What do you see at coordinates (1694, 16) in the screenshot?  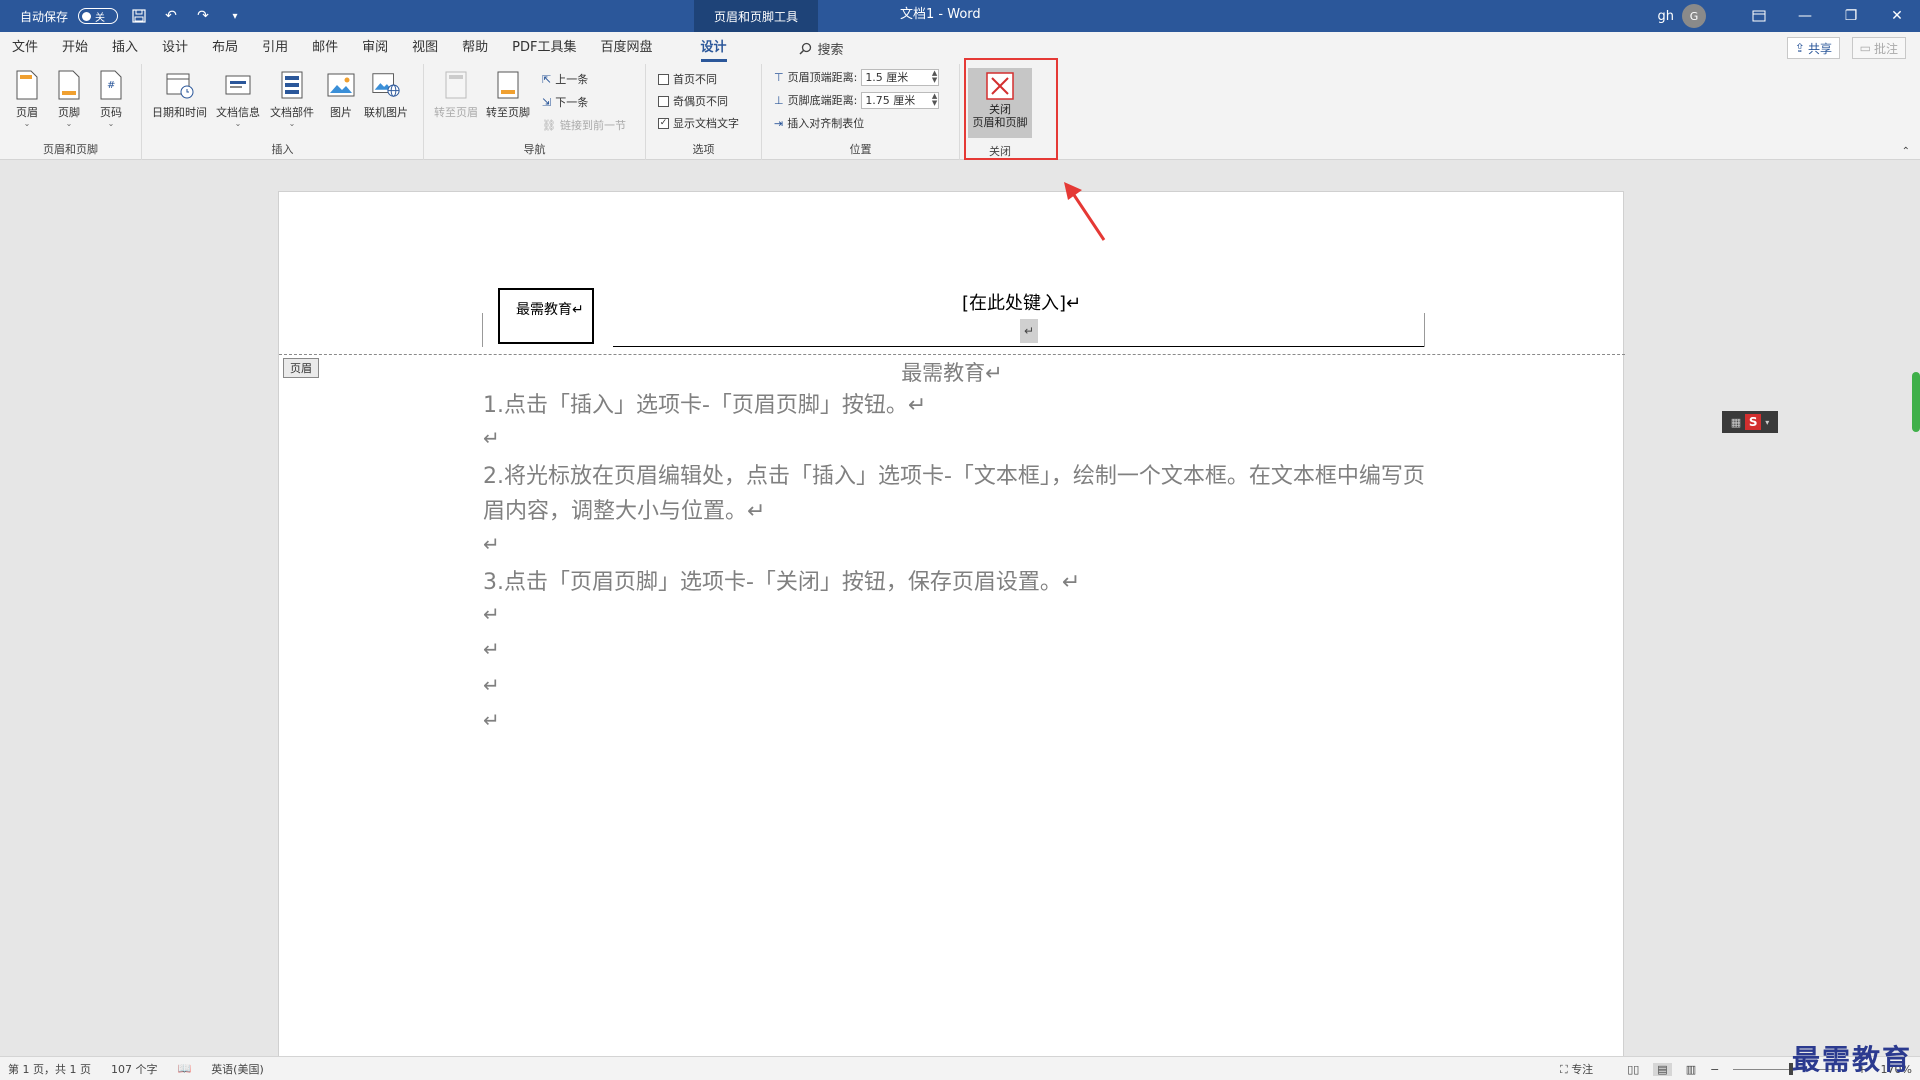 I see `avatar: G` at bounding box center [1694, 16].